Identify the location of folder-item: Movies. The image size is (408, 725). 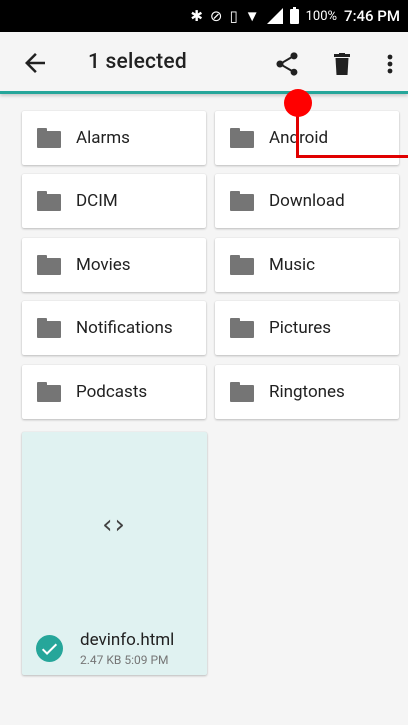
(114, 265).